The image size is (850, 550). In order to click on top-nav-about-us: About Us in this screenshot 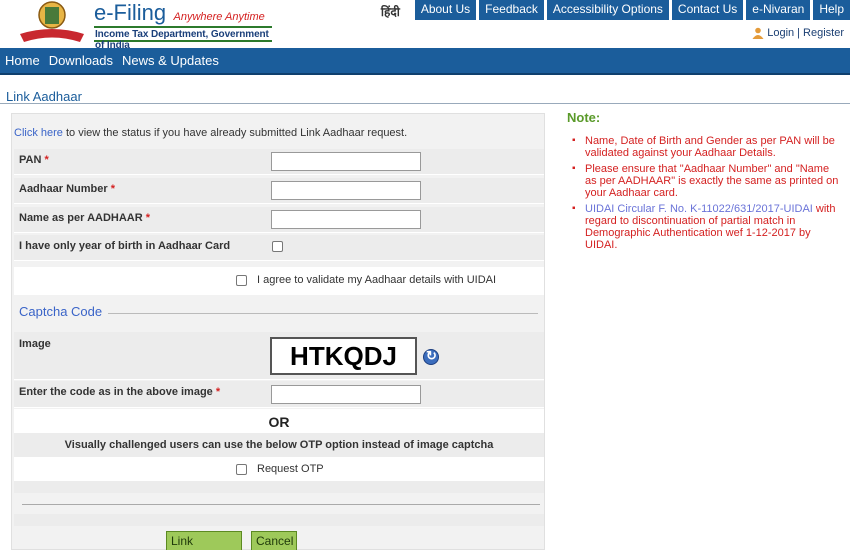, I will do `click(445, 10)`.